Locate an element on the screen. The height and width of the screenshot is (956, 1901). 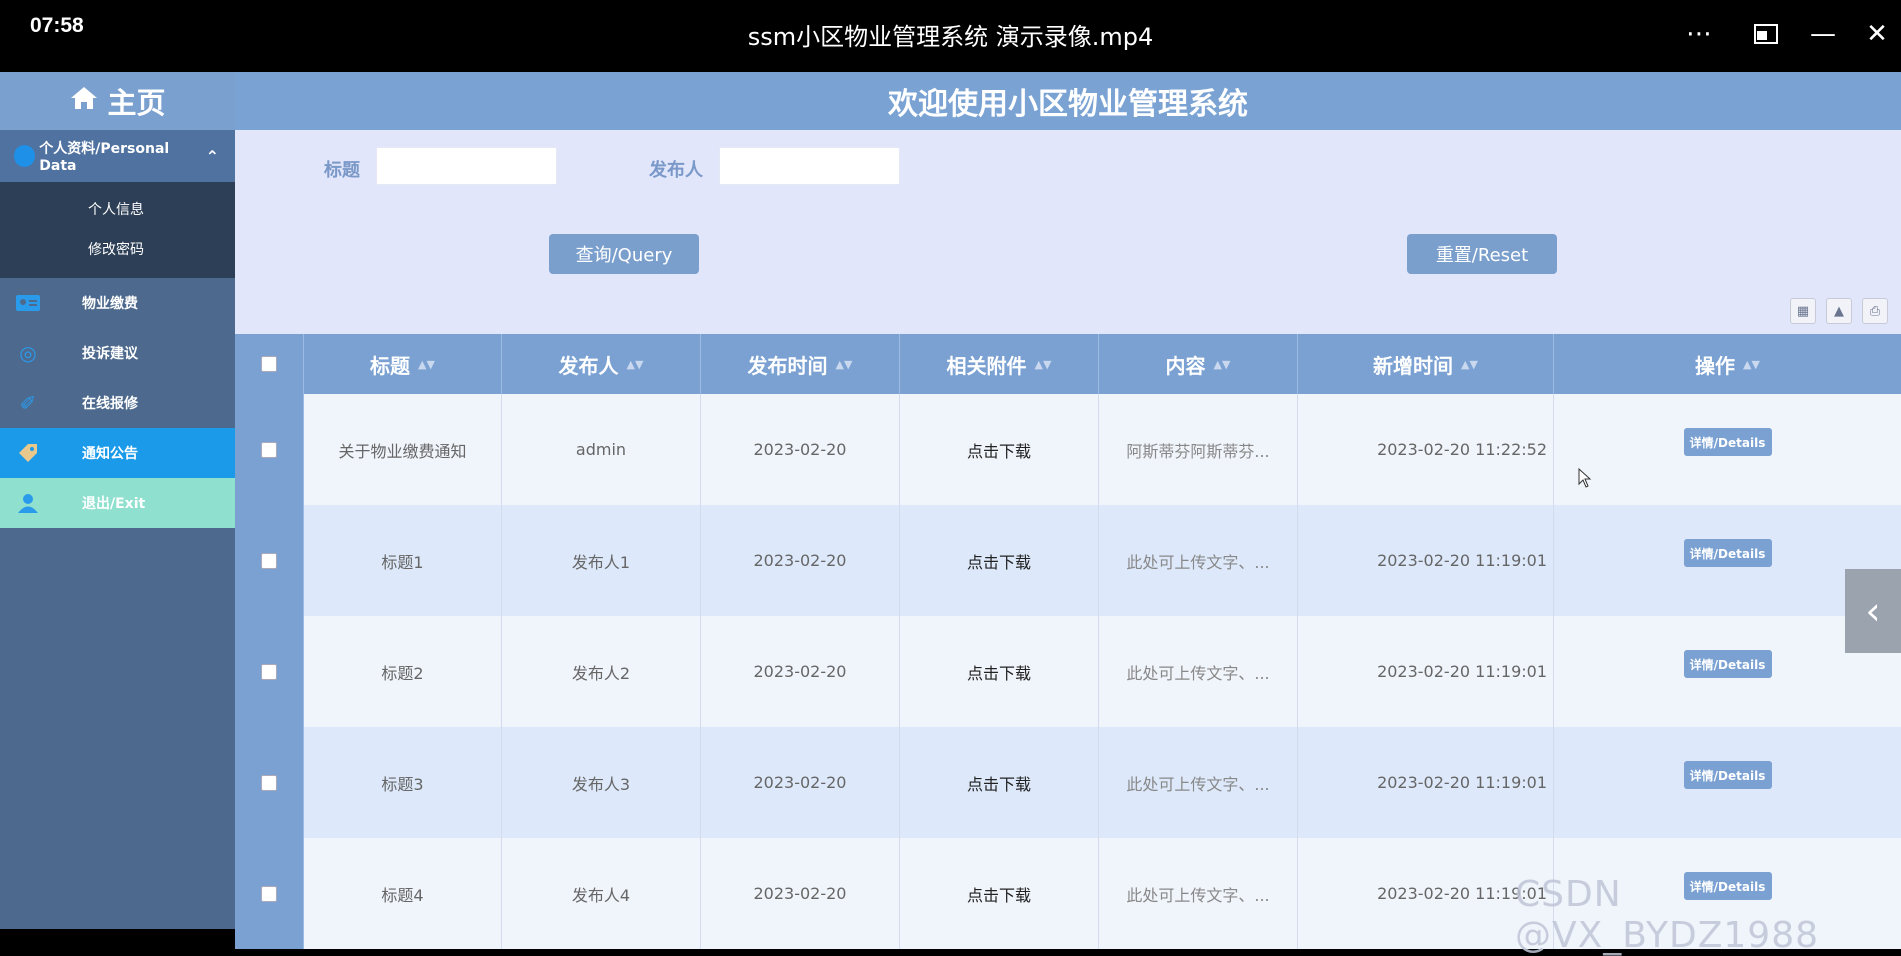
chevron-up-icon: ⌃ is located at coordinates (212, 156).